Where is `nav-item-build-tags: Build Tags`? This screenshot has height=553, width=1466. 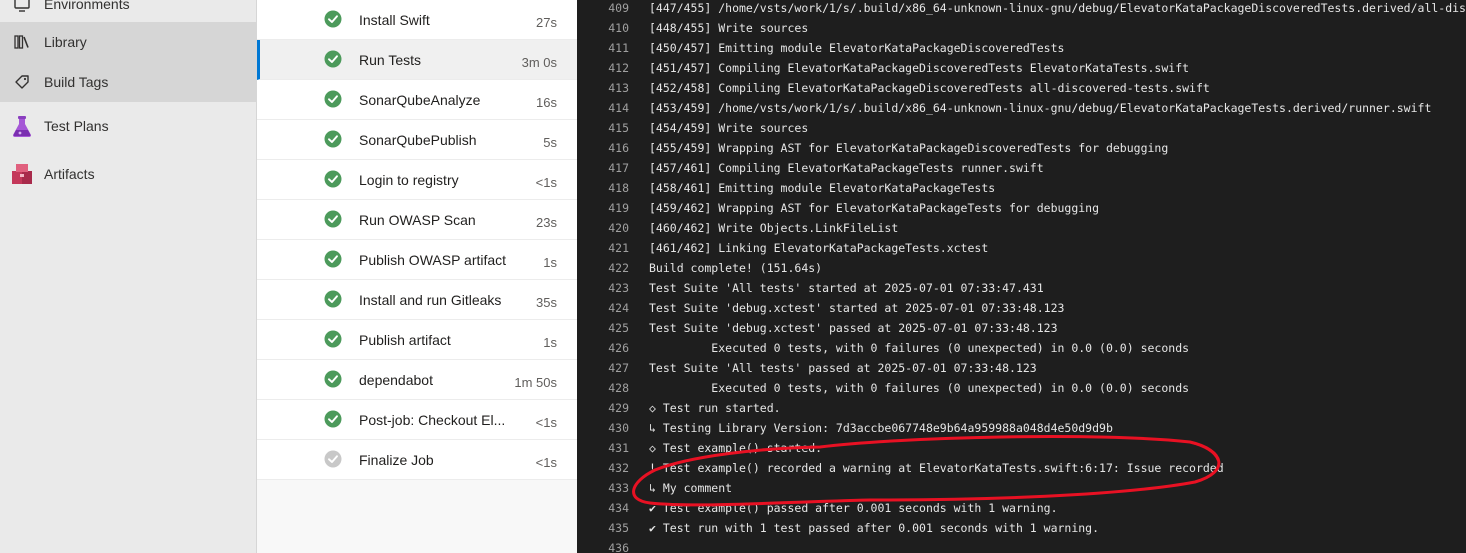 nav-item-build-tags: Build Tags is located at coordinates (128, 82).